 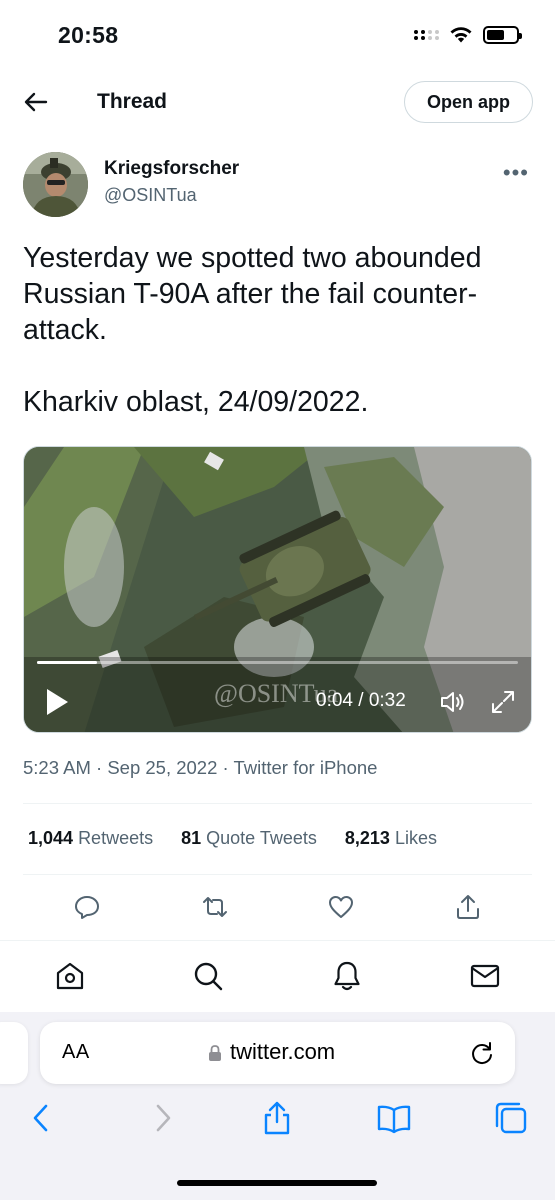 What do you see at coordinates (215, 907) in the screenshot?
I see `retweet-icon` at bounding box center [215, 907].